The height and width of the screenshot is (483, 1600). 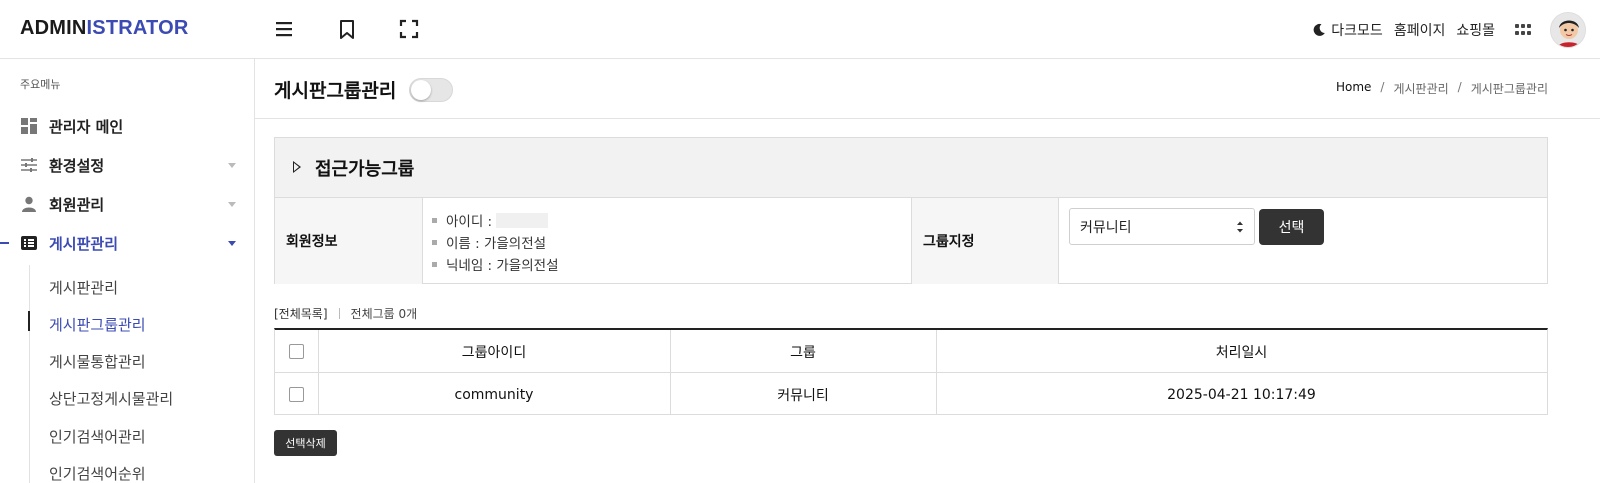 I want to click on title-divider, so click(x=927, y=118).